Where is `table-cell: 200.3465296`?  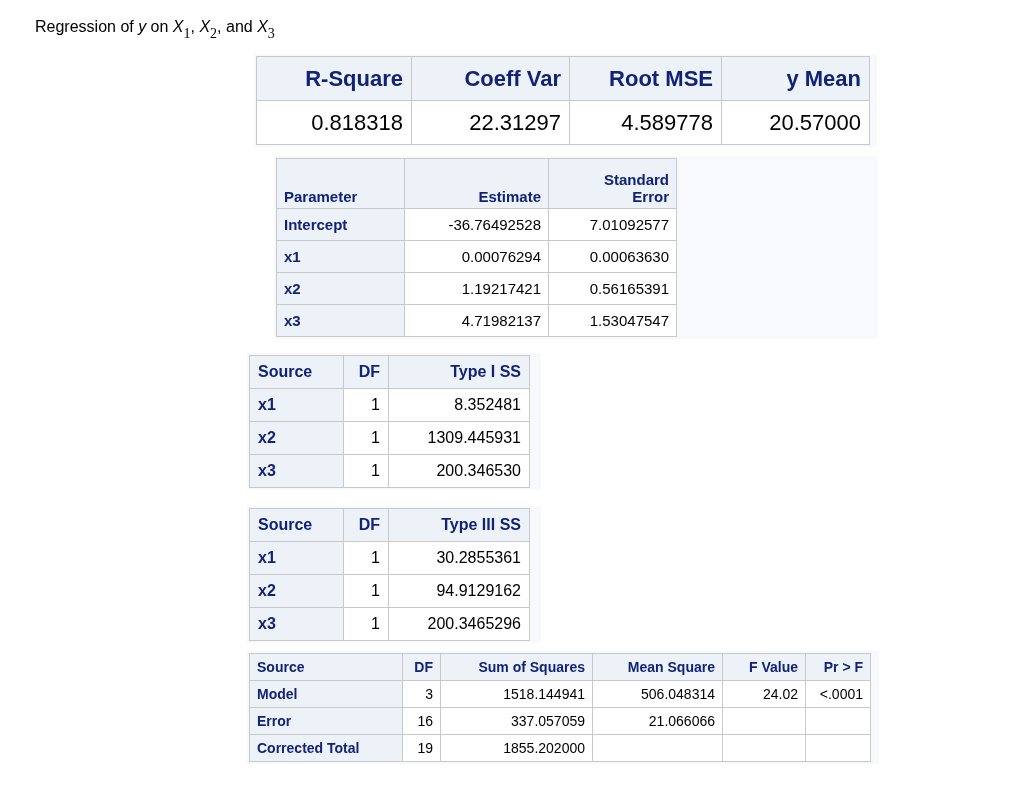
table-cell: 200.3465296 is located at coordinates (459, 624).